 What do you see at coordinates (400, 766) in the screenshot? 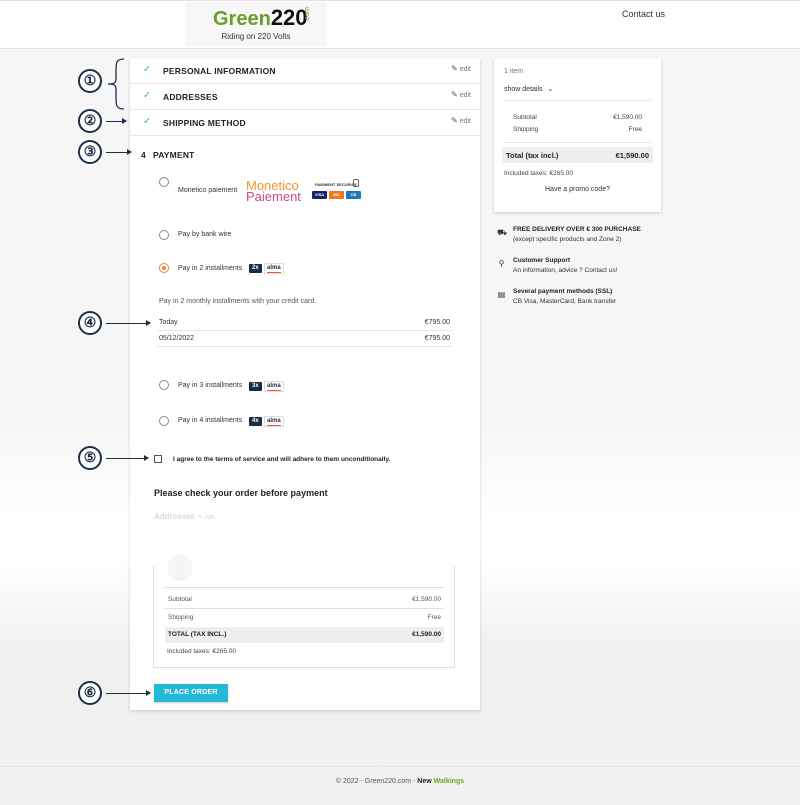
I see `footer-divider` at bounding box center [400, 766].